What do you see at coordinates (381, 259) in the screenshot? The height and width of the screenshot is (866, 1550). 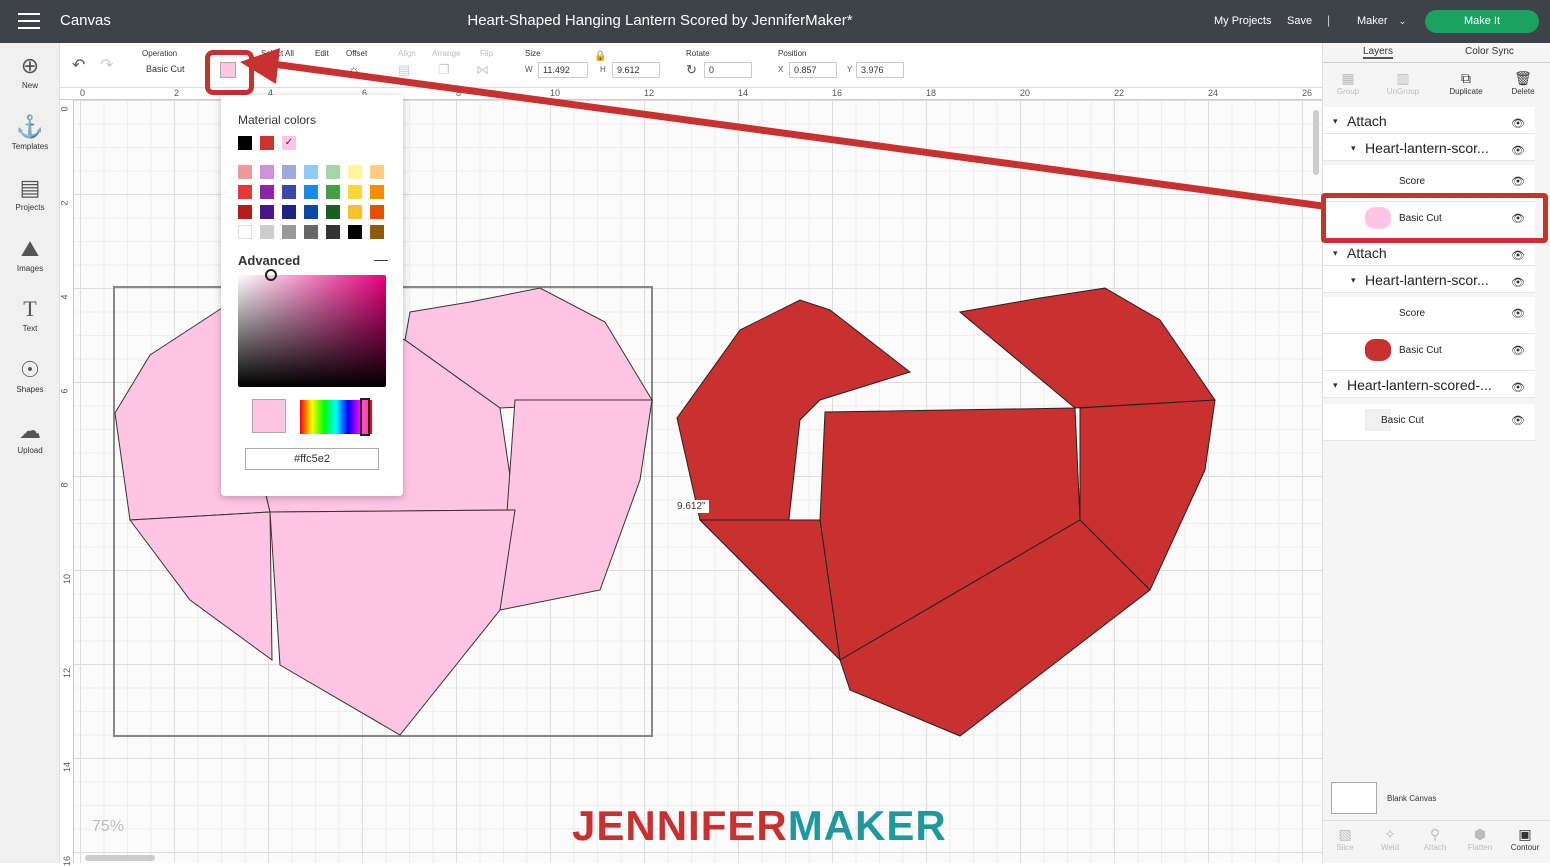 I see `collapse-minus-icon: —` at bounding box center [381, 259].